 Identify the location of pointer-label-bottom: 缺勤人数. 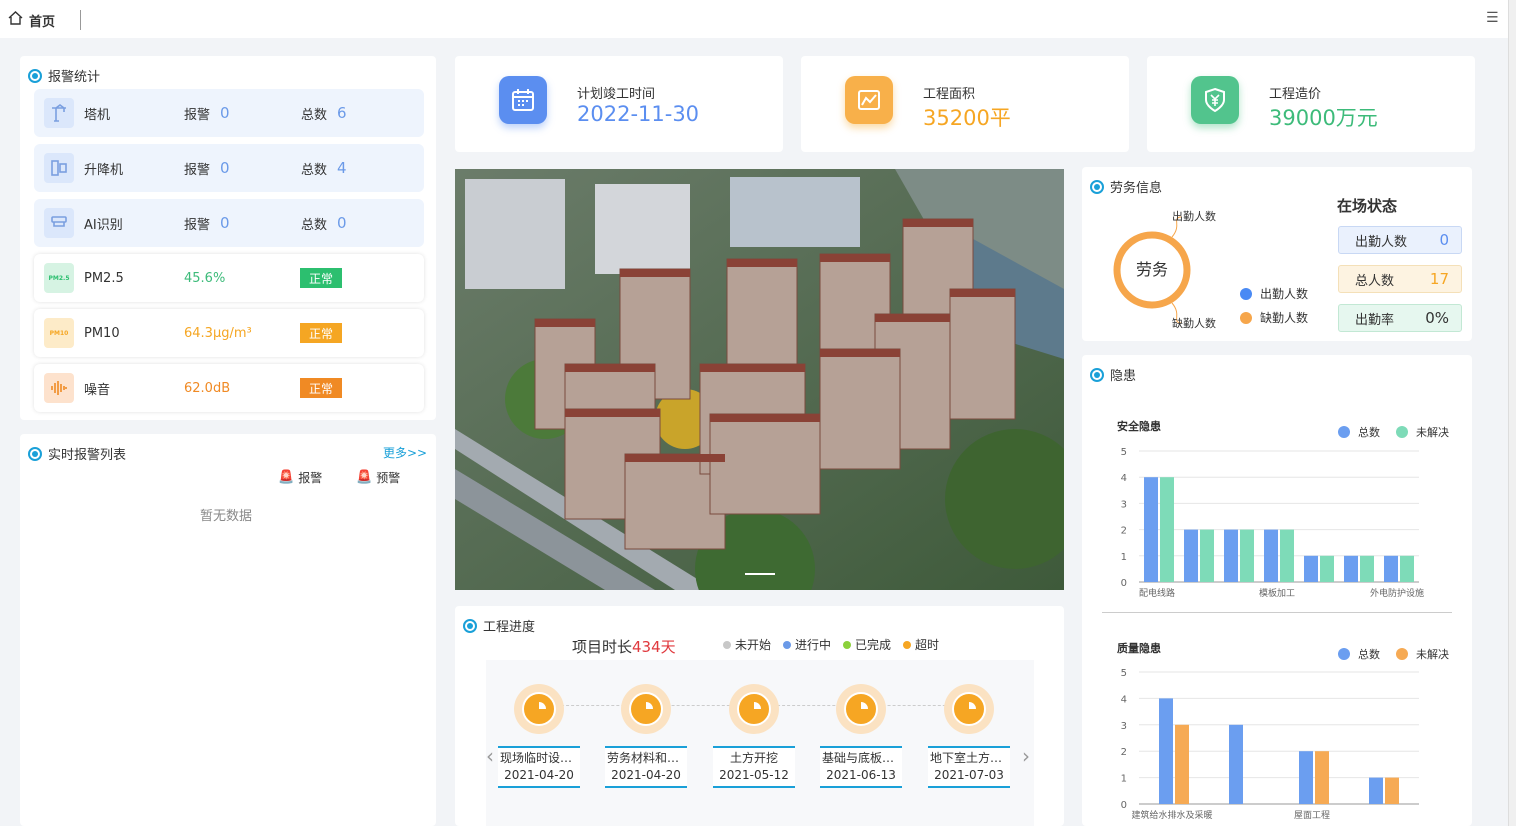
(1194, 323).